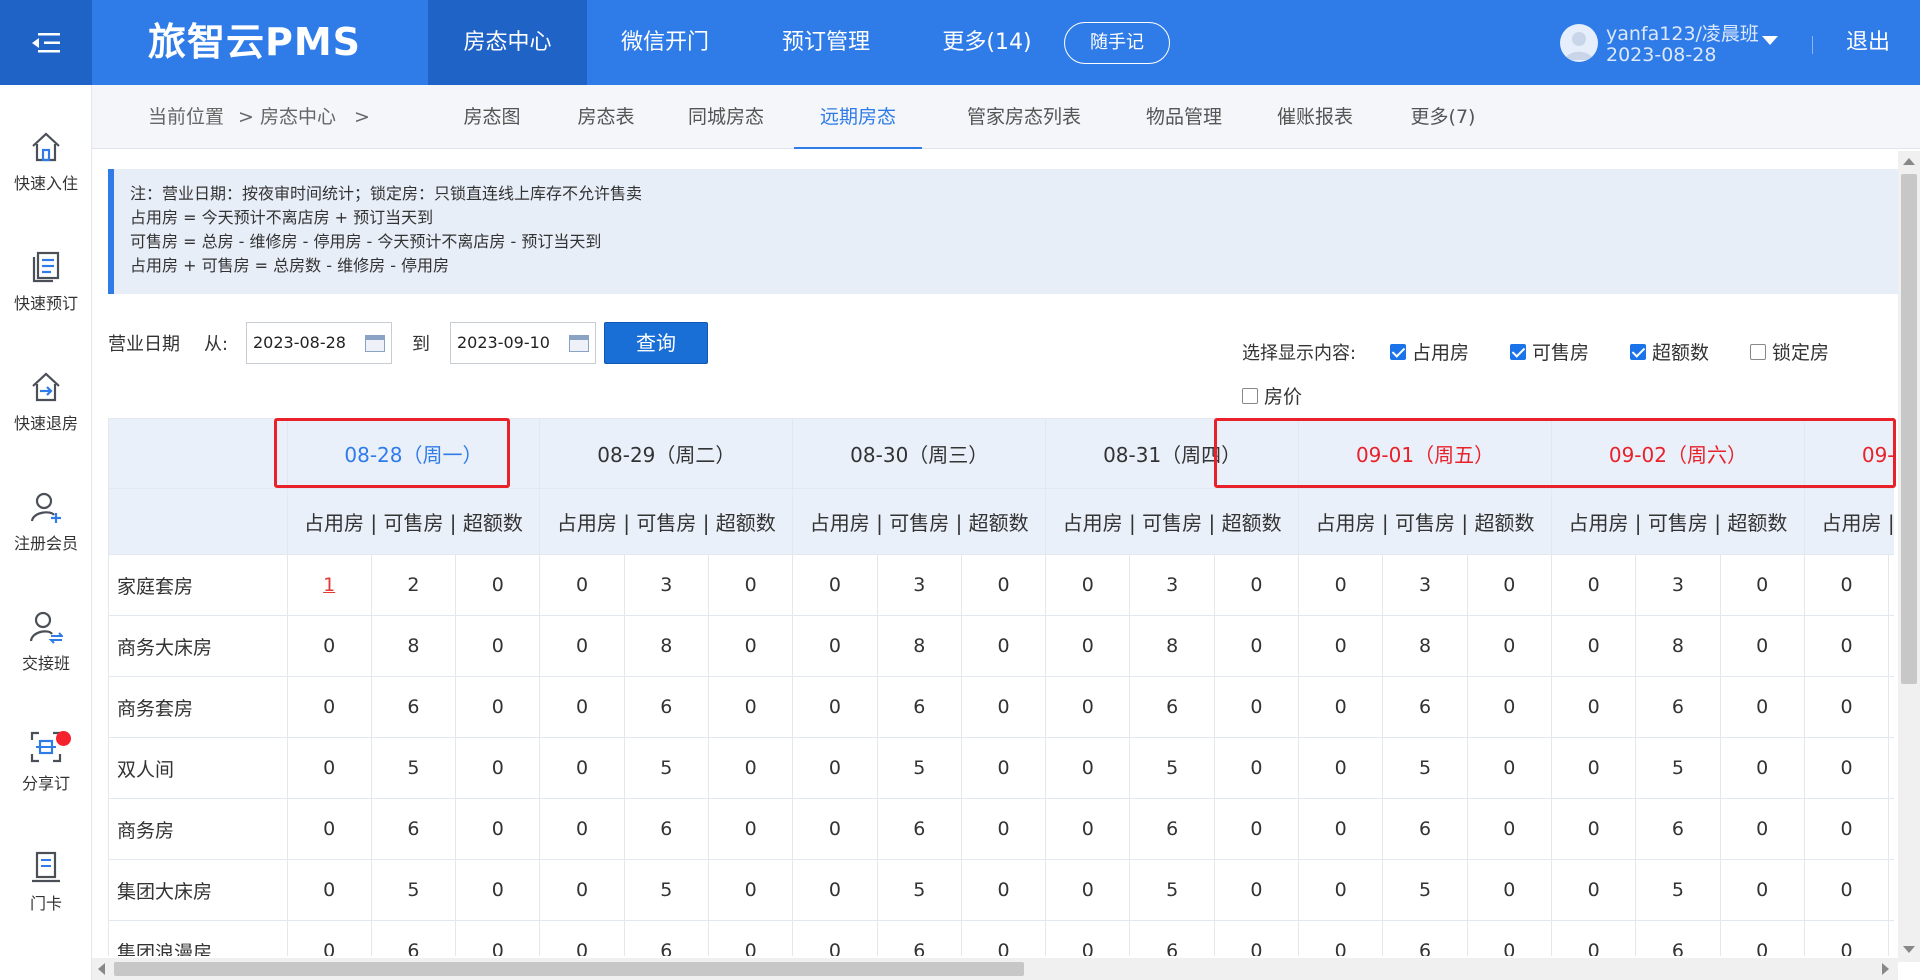 Image resolution: width=1920 pixels, height=980 pixels. I want to click on nav-room-status-center: 房态中心, so click(507, 42).